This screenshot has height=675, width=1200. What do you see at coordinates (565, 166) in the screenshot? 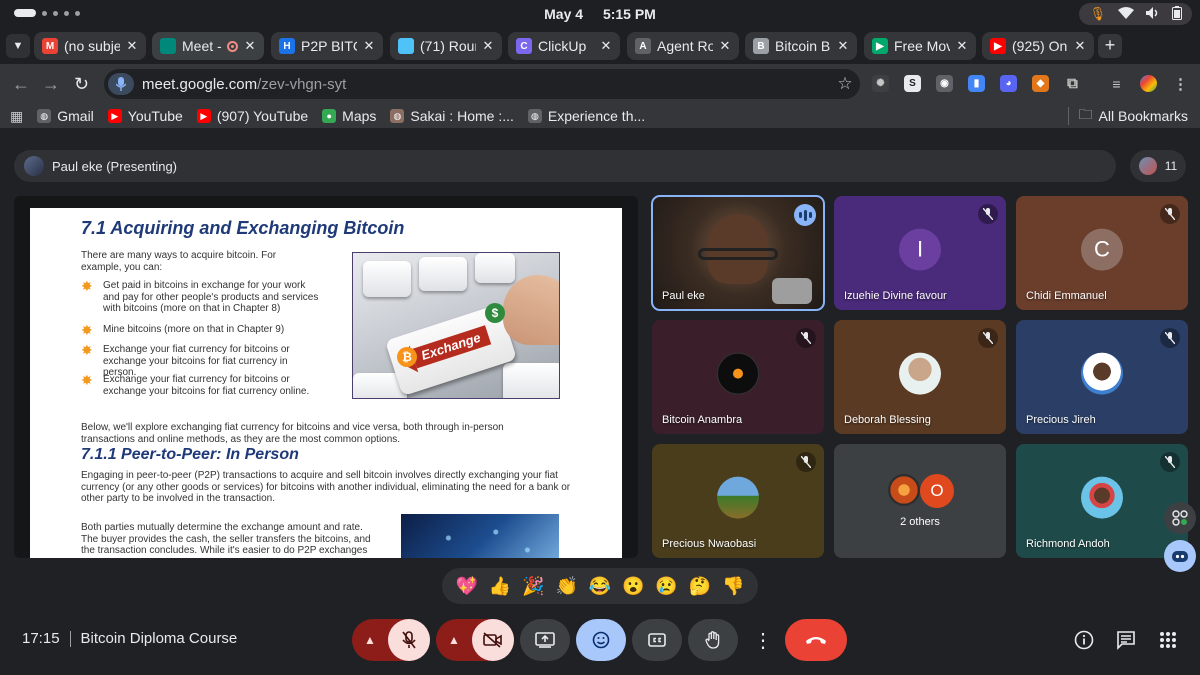
I see `presenting-bar: Paul eke (Presenting)` at bounding box center [565, 166].